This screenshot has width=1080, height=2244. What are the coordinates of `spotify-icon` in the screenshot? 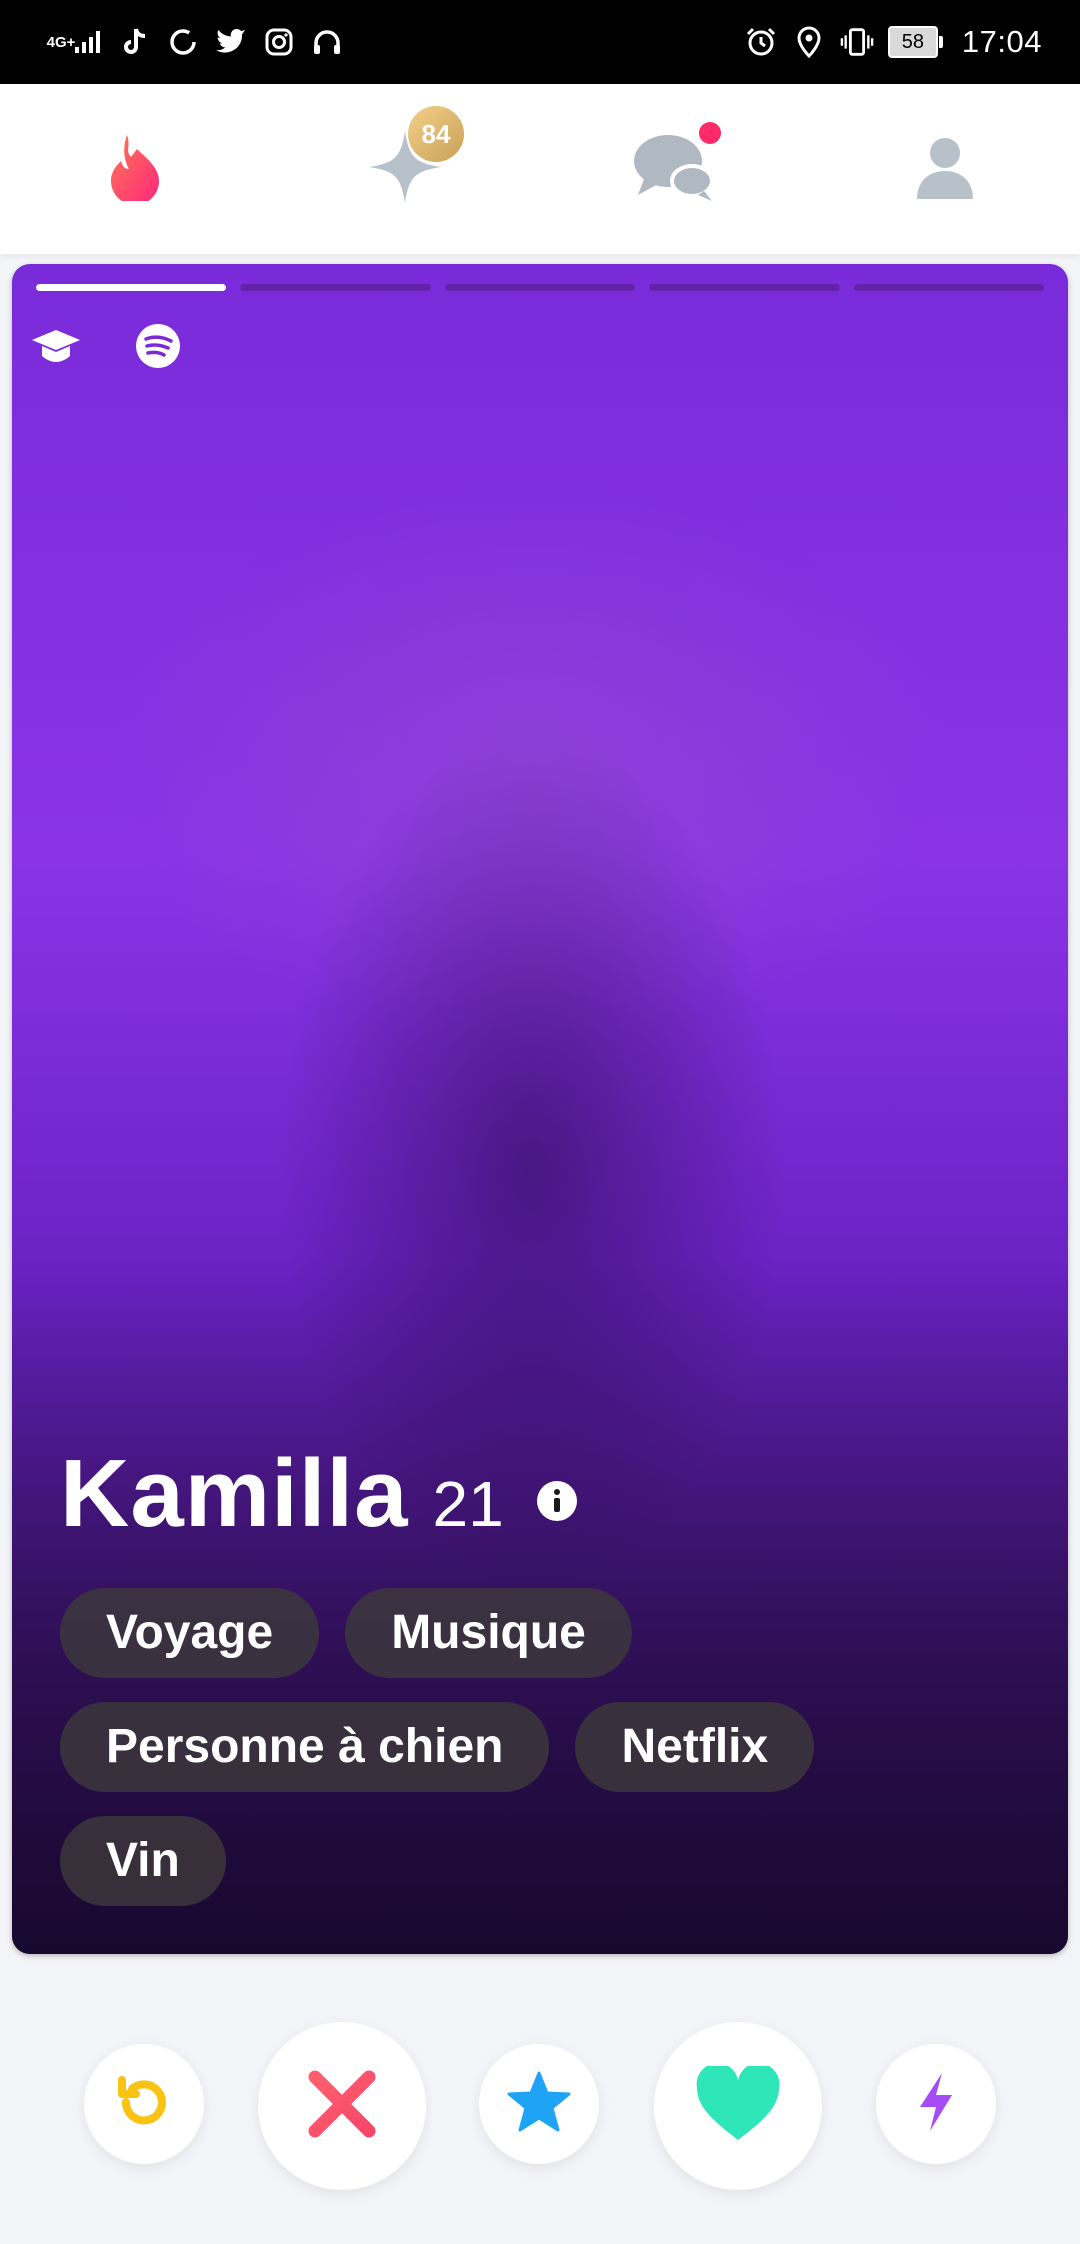 It's located at (158, 346).